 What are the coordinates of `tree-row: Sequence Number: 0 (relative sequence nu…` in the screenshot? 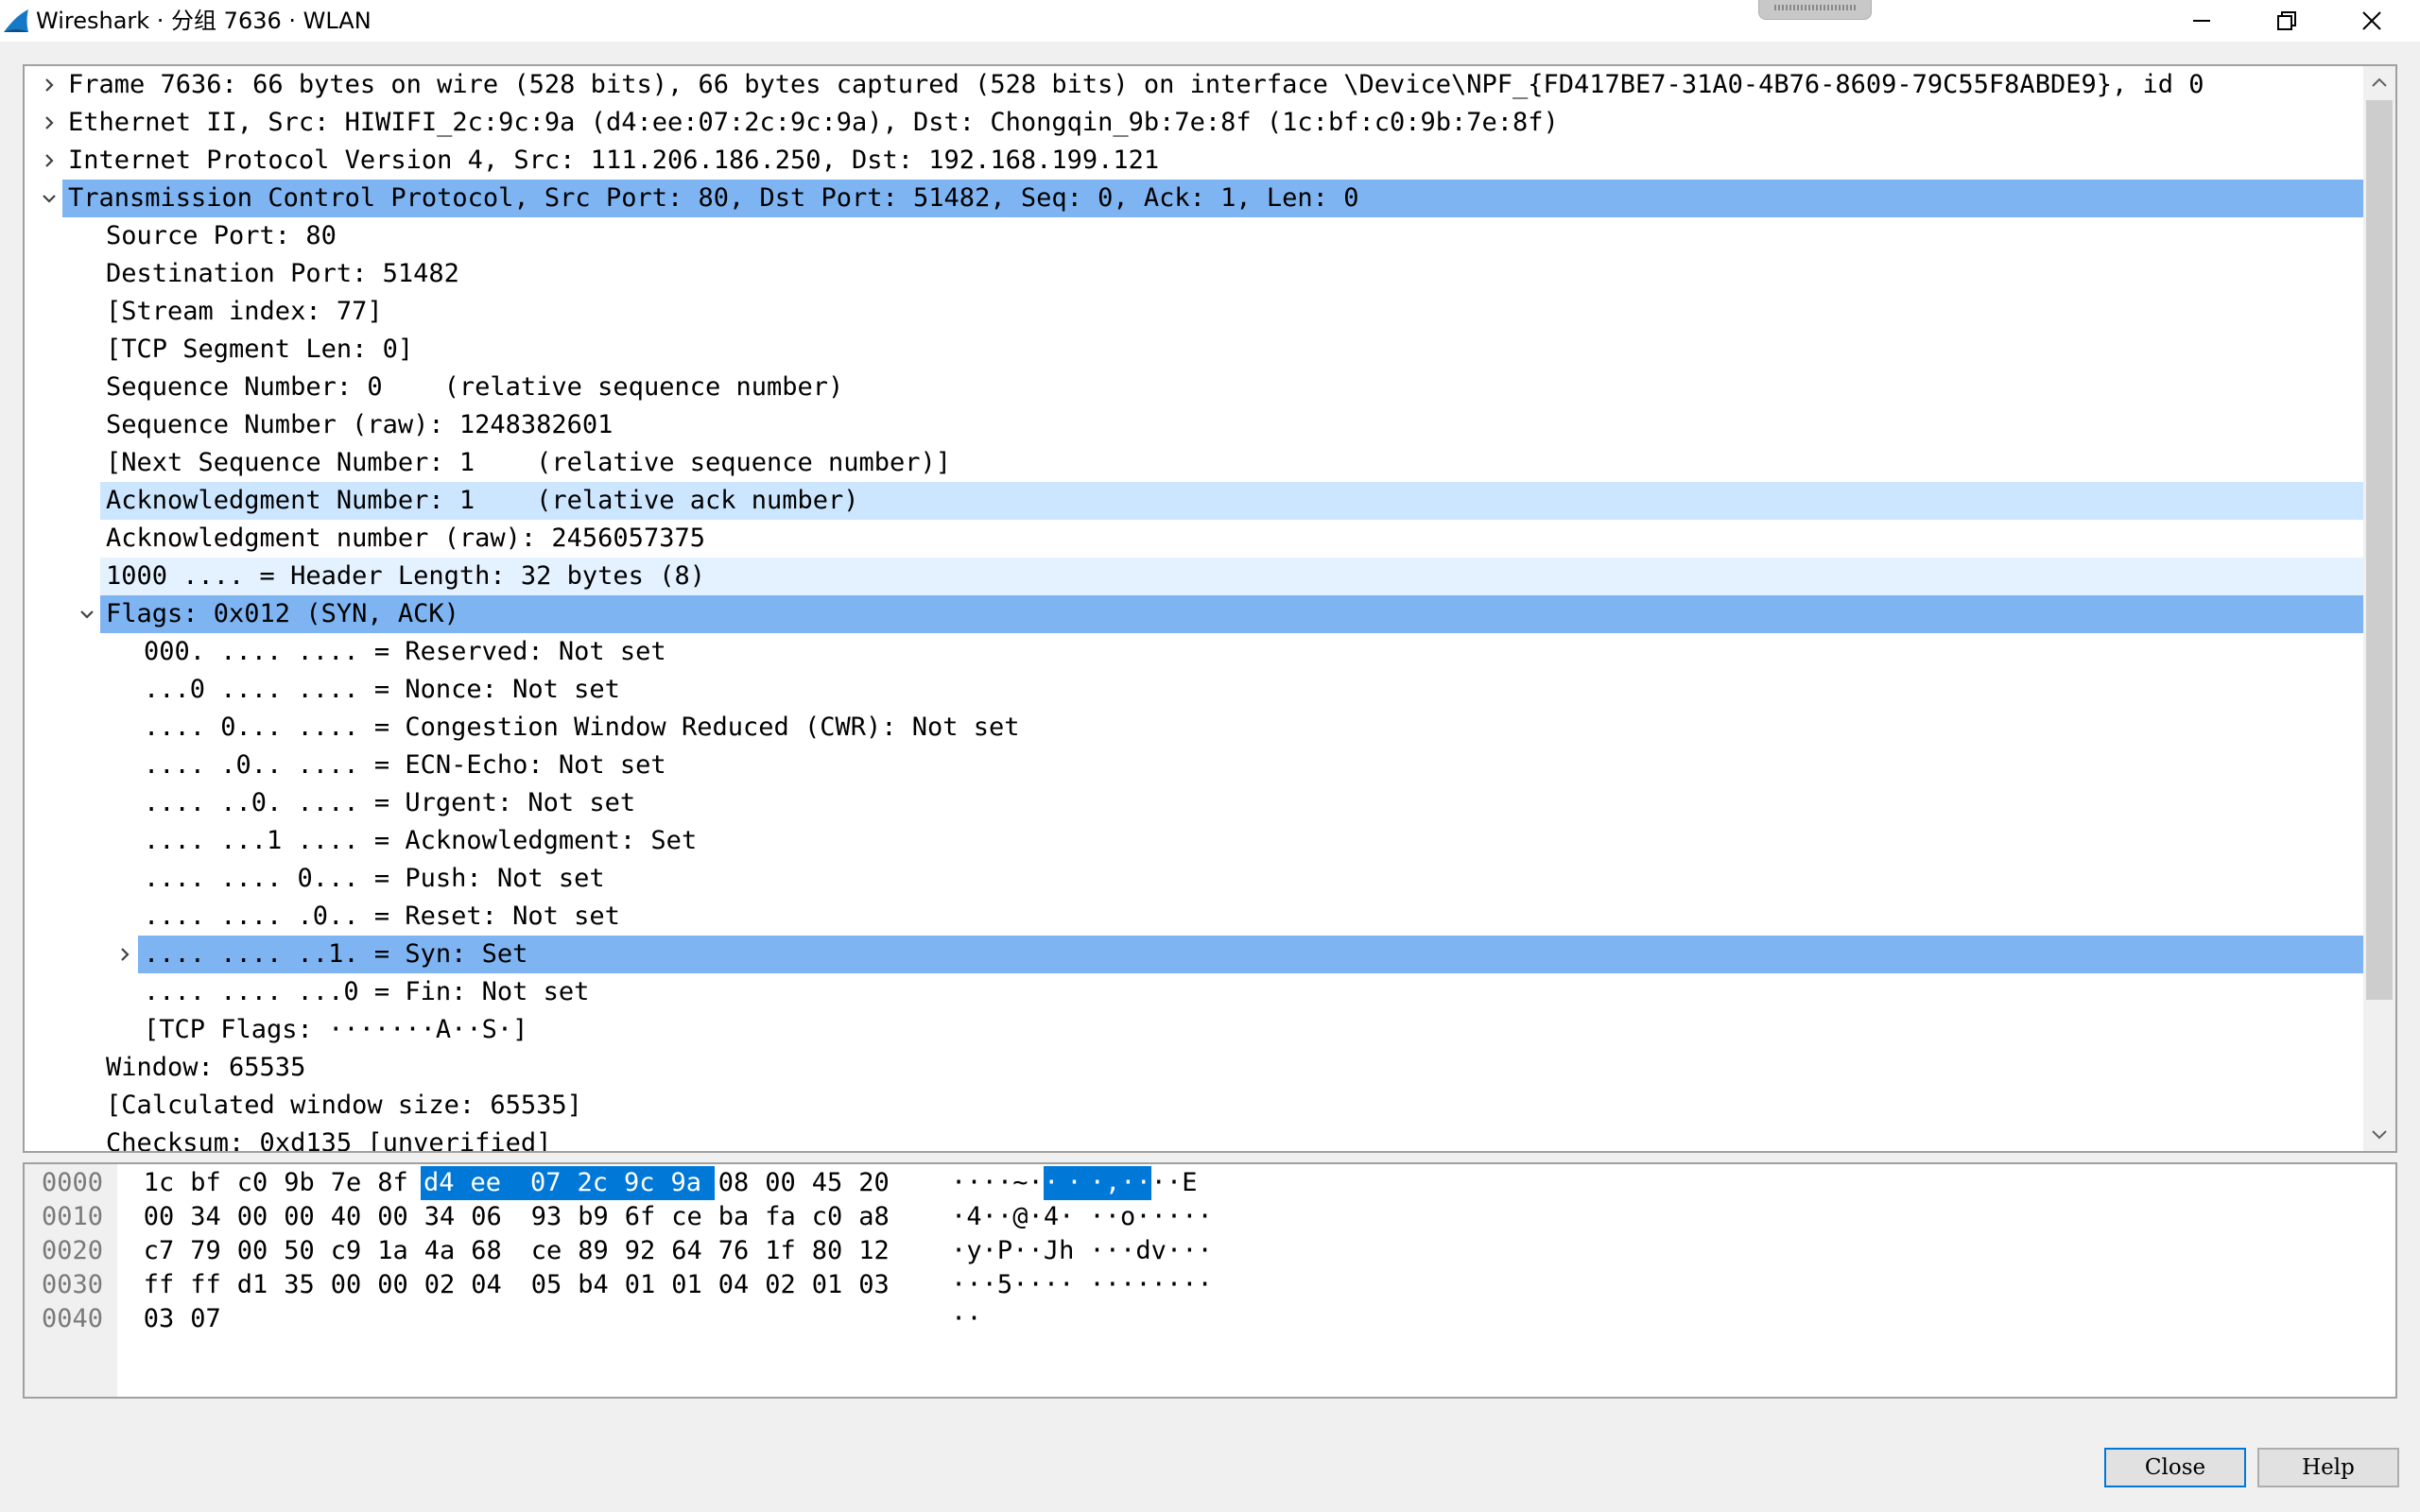 It's located at (1195, 387).